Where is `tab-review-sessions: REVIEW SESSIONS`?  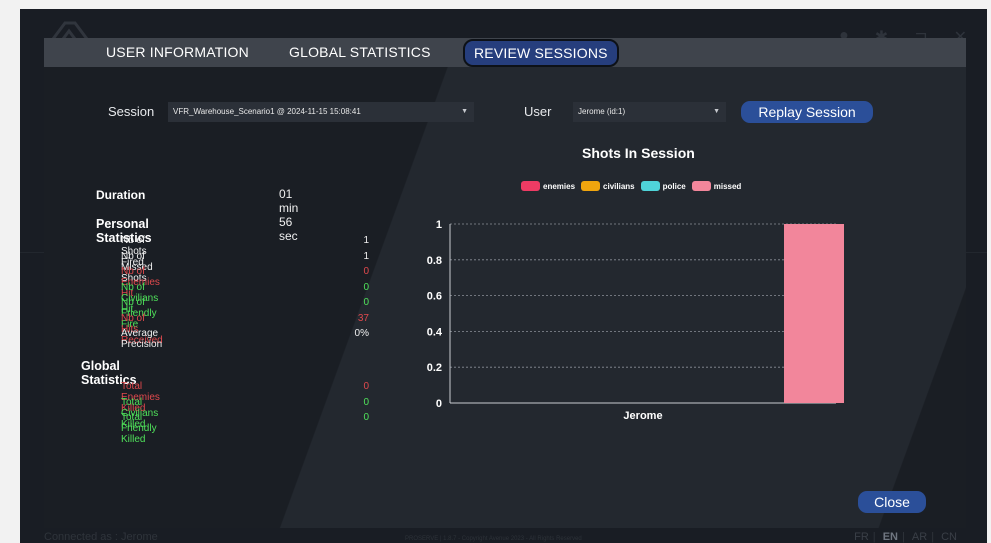 tab-review-sessions: REVIEW SESSIONS is located at coordinates (541, 53).